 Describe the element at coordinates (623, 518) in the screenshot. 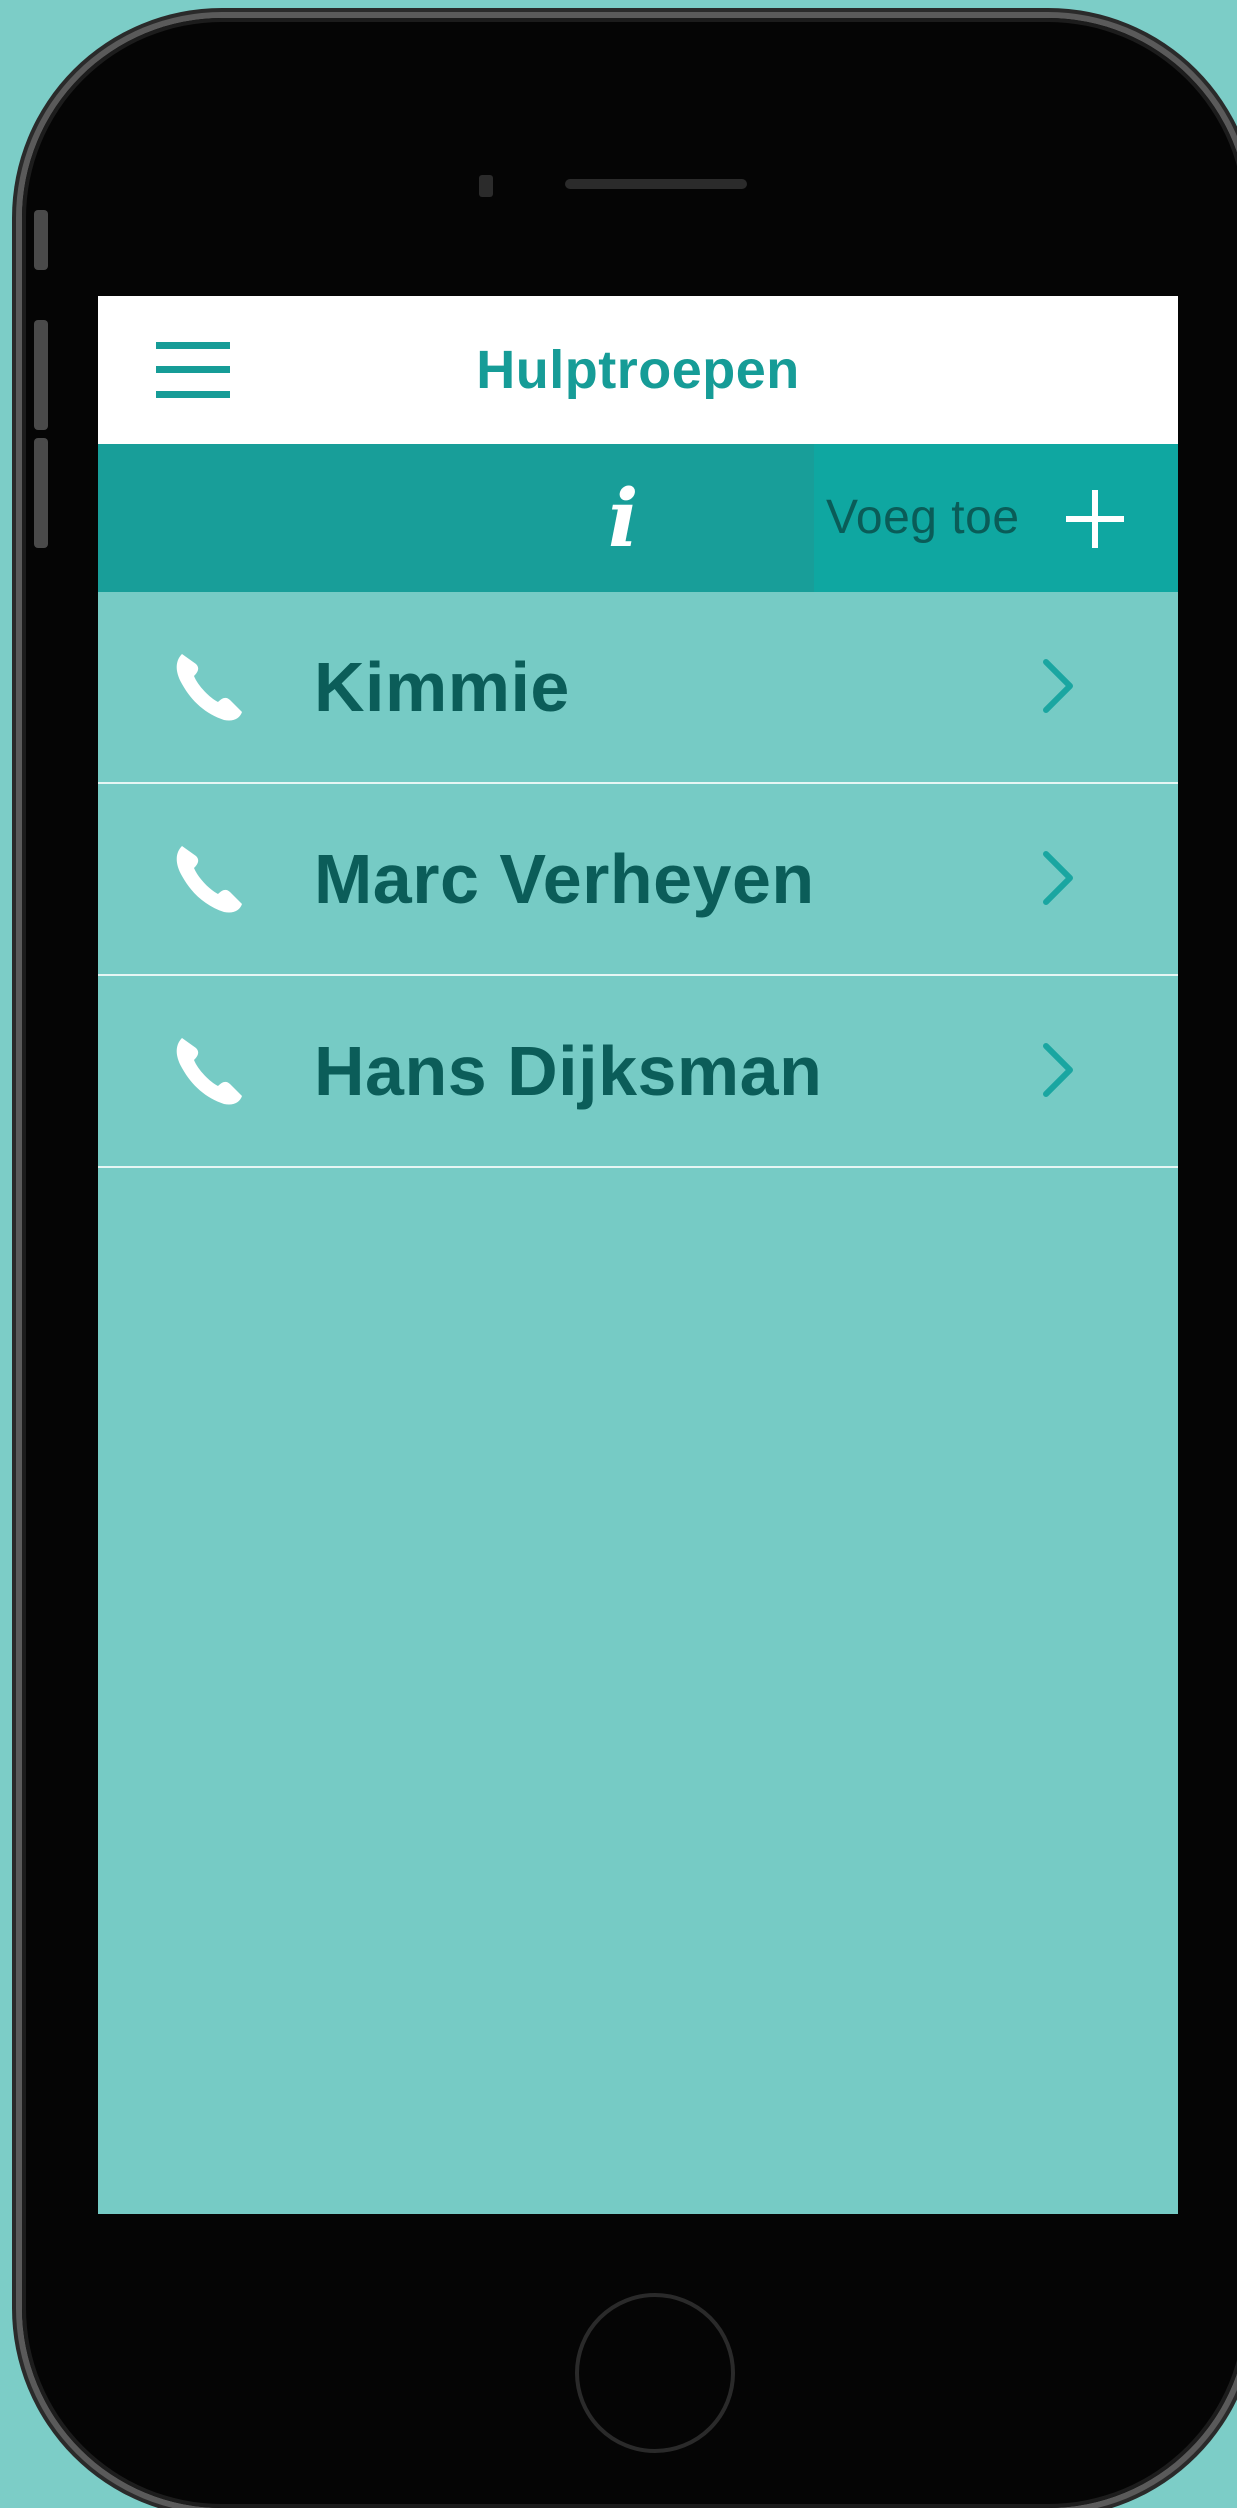

I see `info-icon: i` at that location.